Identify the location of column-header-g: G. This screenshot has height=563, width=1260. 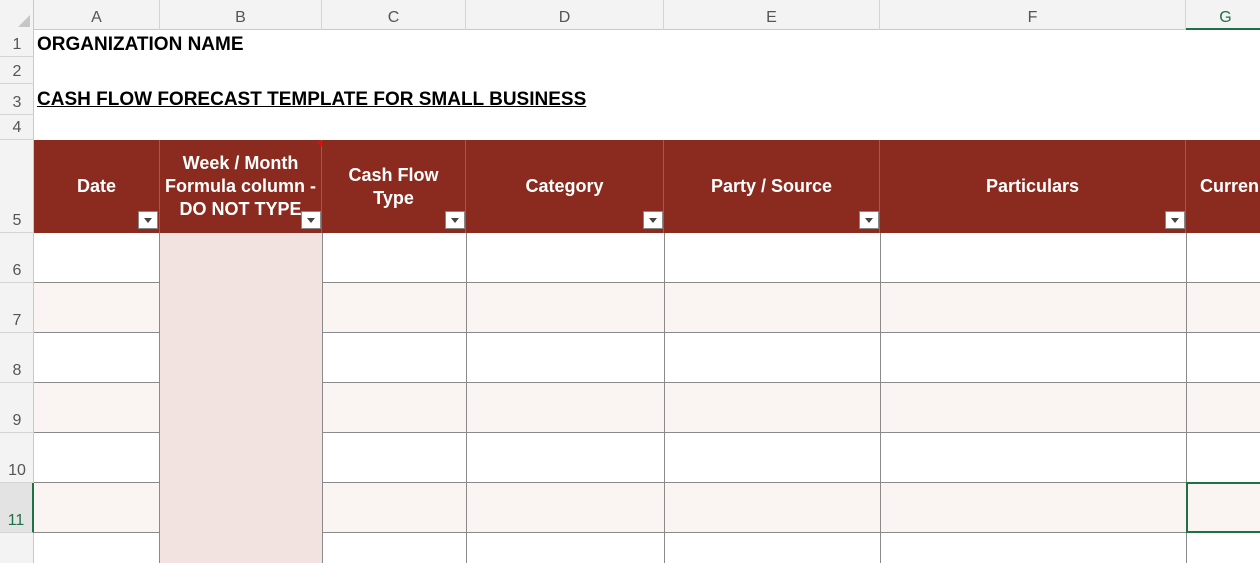
(1223, 15).